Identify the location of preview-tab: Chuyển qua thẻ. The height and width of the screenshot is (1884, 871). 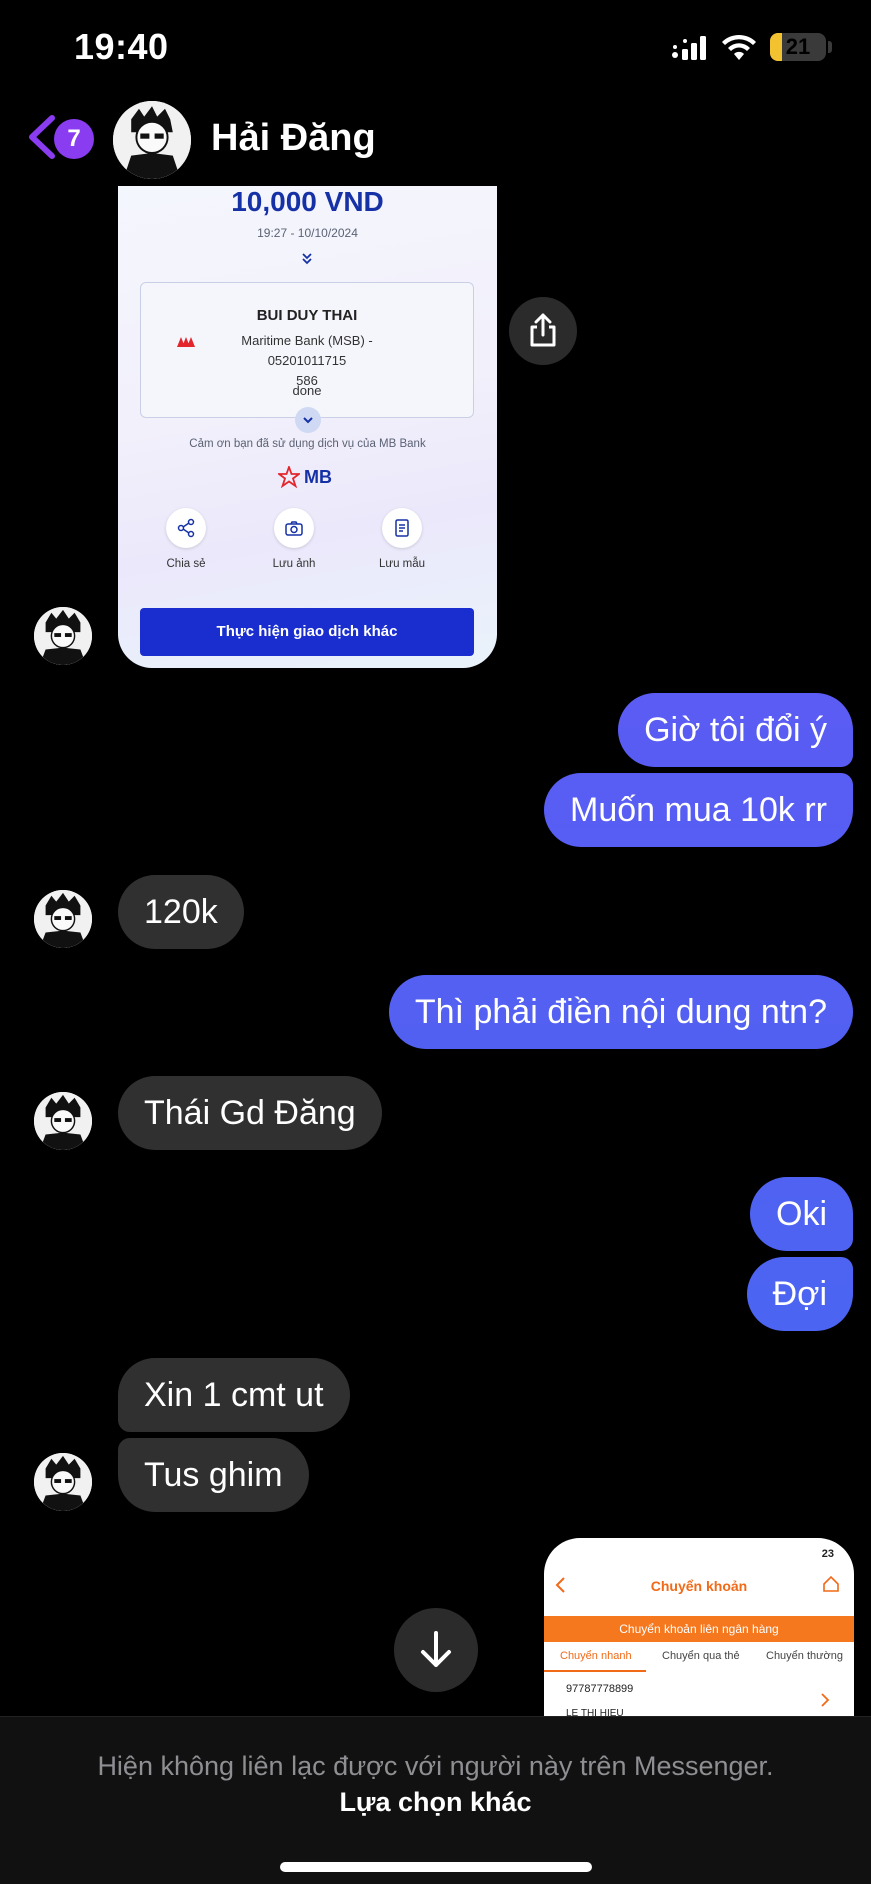
(701, 1656).